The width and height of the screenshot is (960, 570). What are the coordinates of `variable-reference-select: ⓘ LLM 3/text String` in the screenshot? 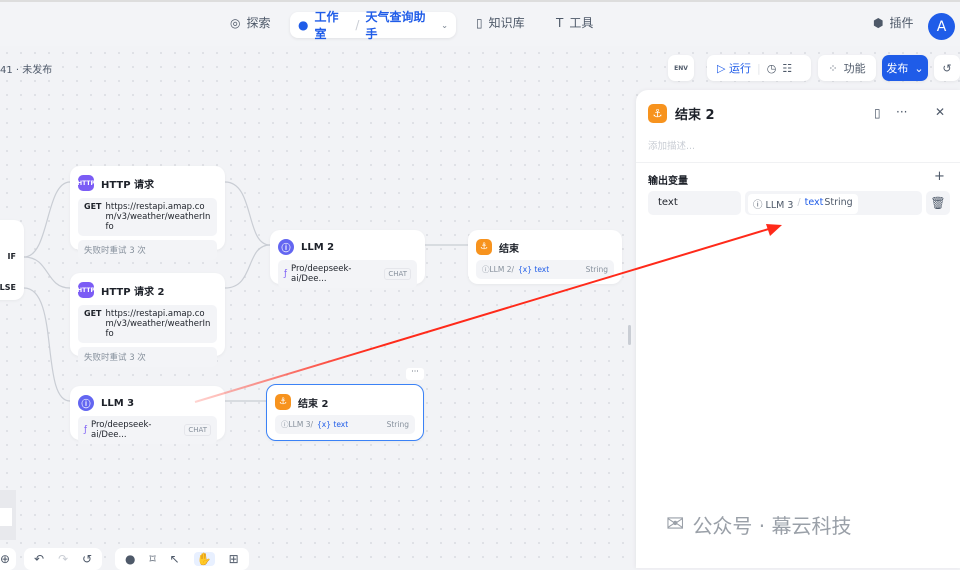 It's located at (833, 203).